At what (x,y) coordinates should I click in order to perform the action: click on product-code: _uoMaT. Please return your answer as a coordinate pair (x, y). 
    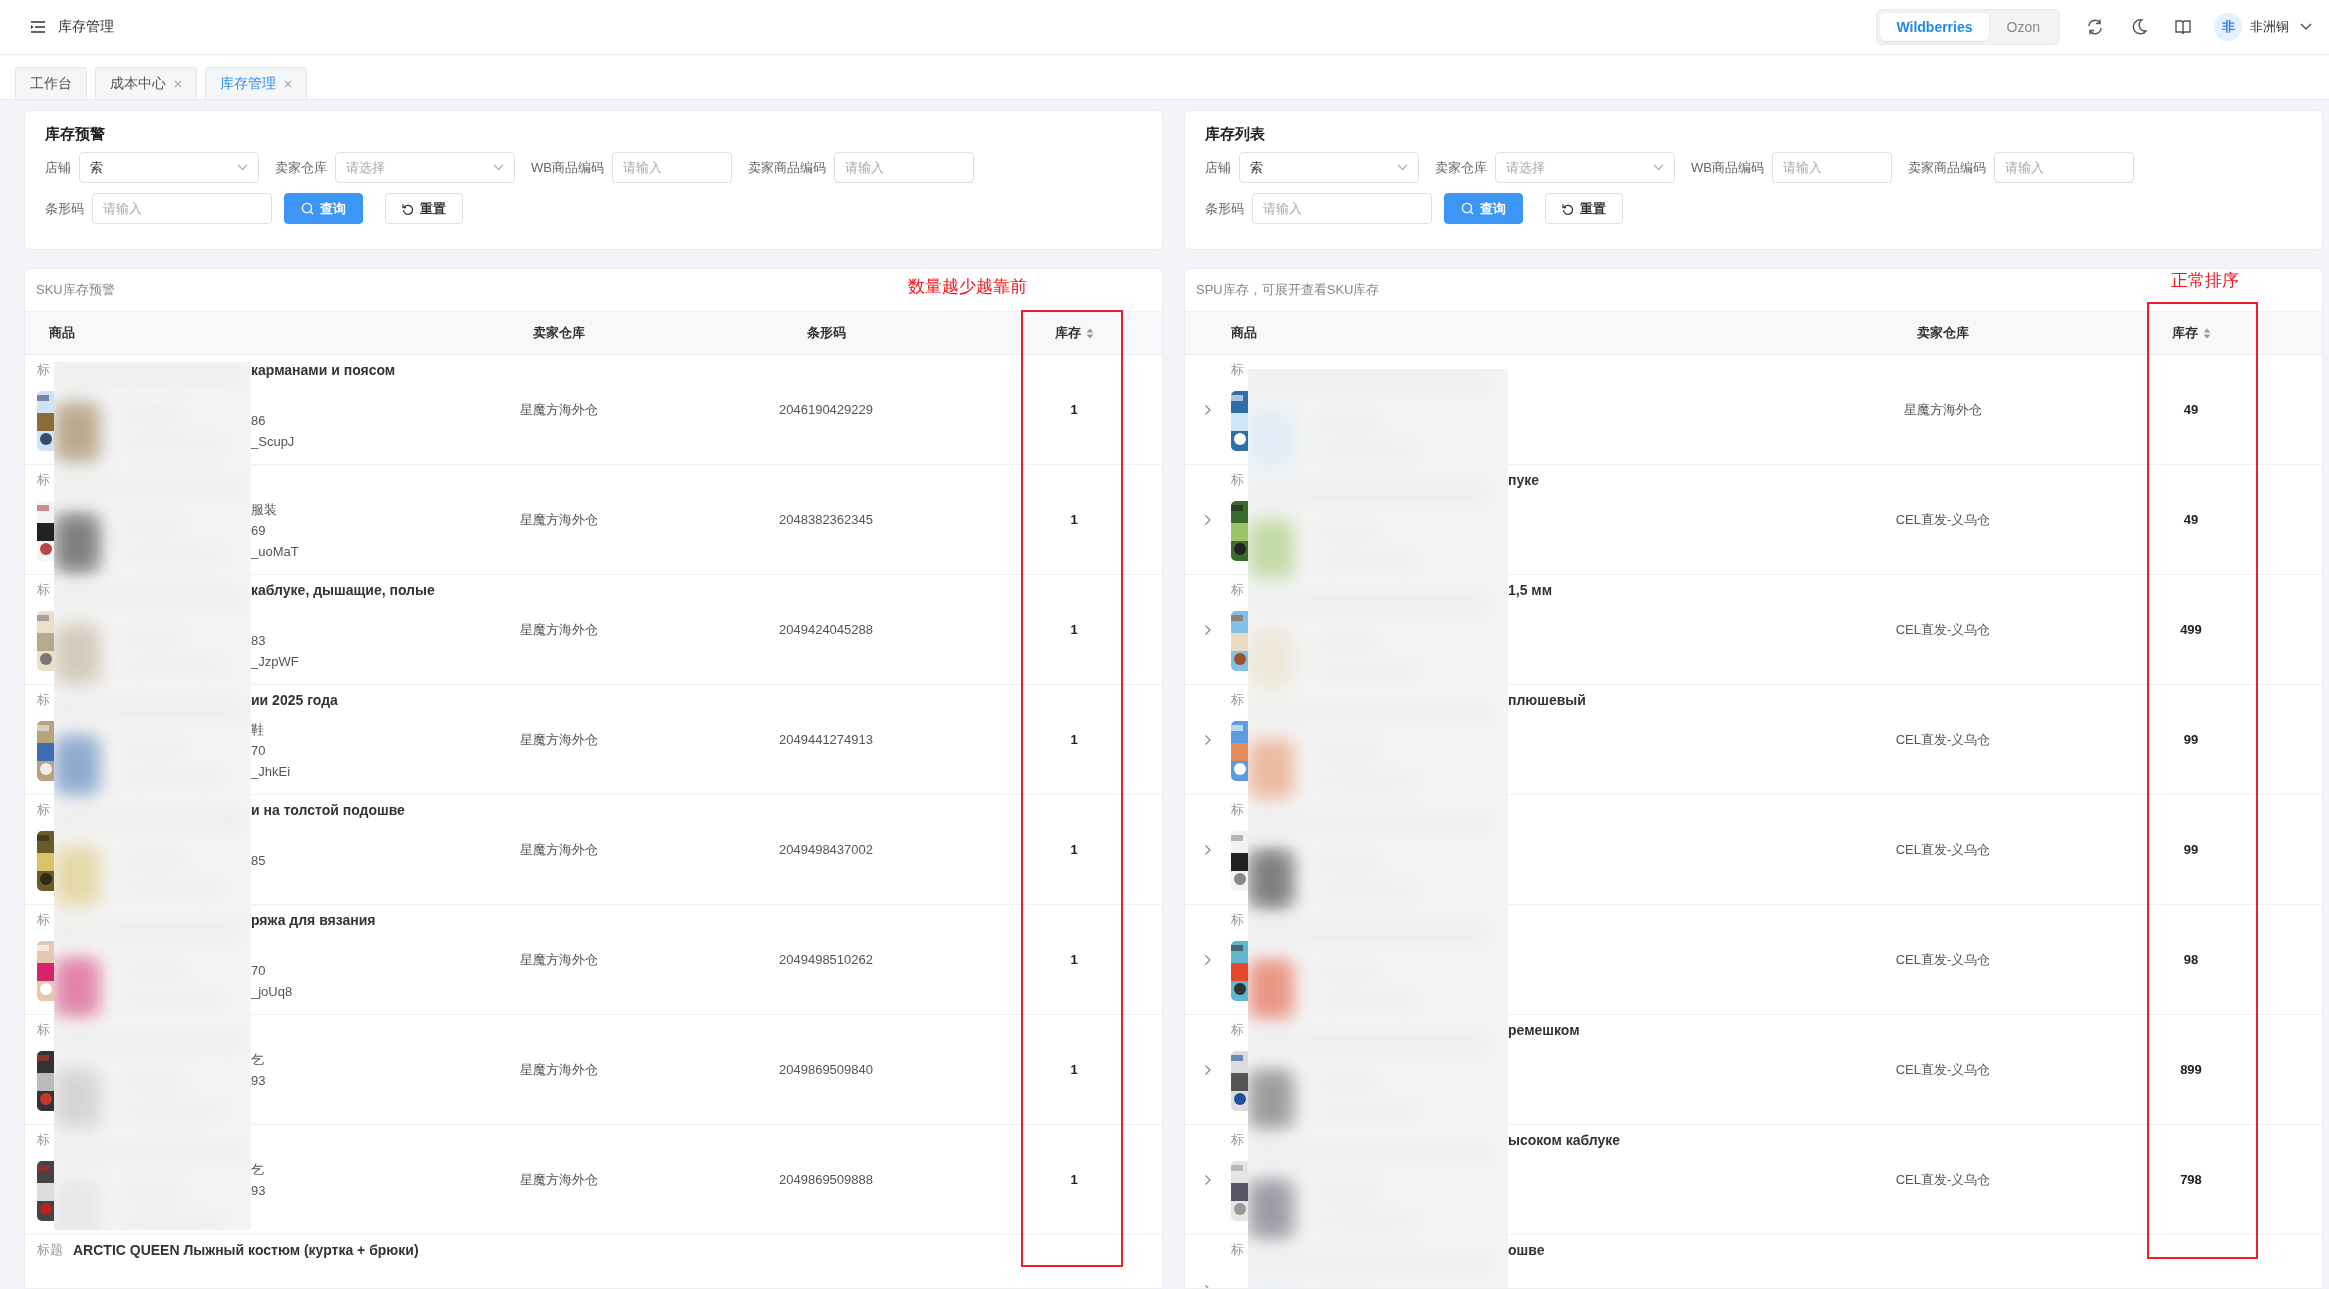
    Looking at the image, I should click on (275, 551).